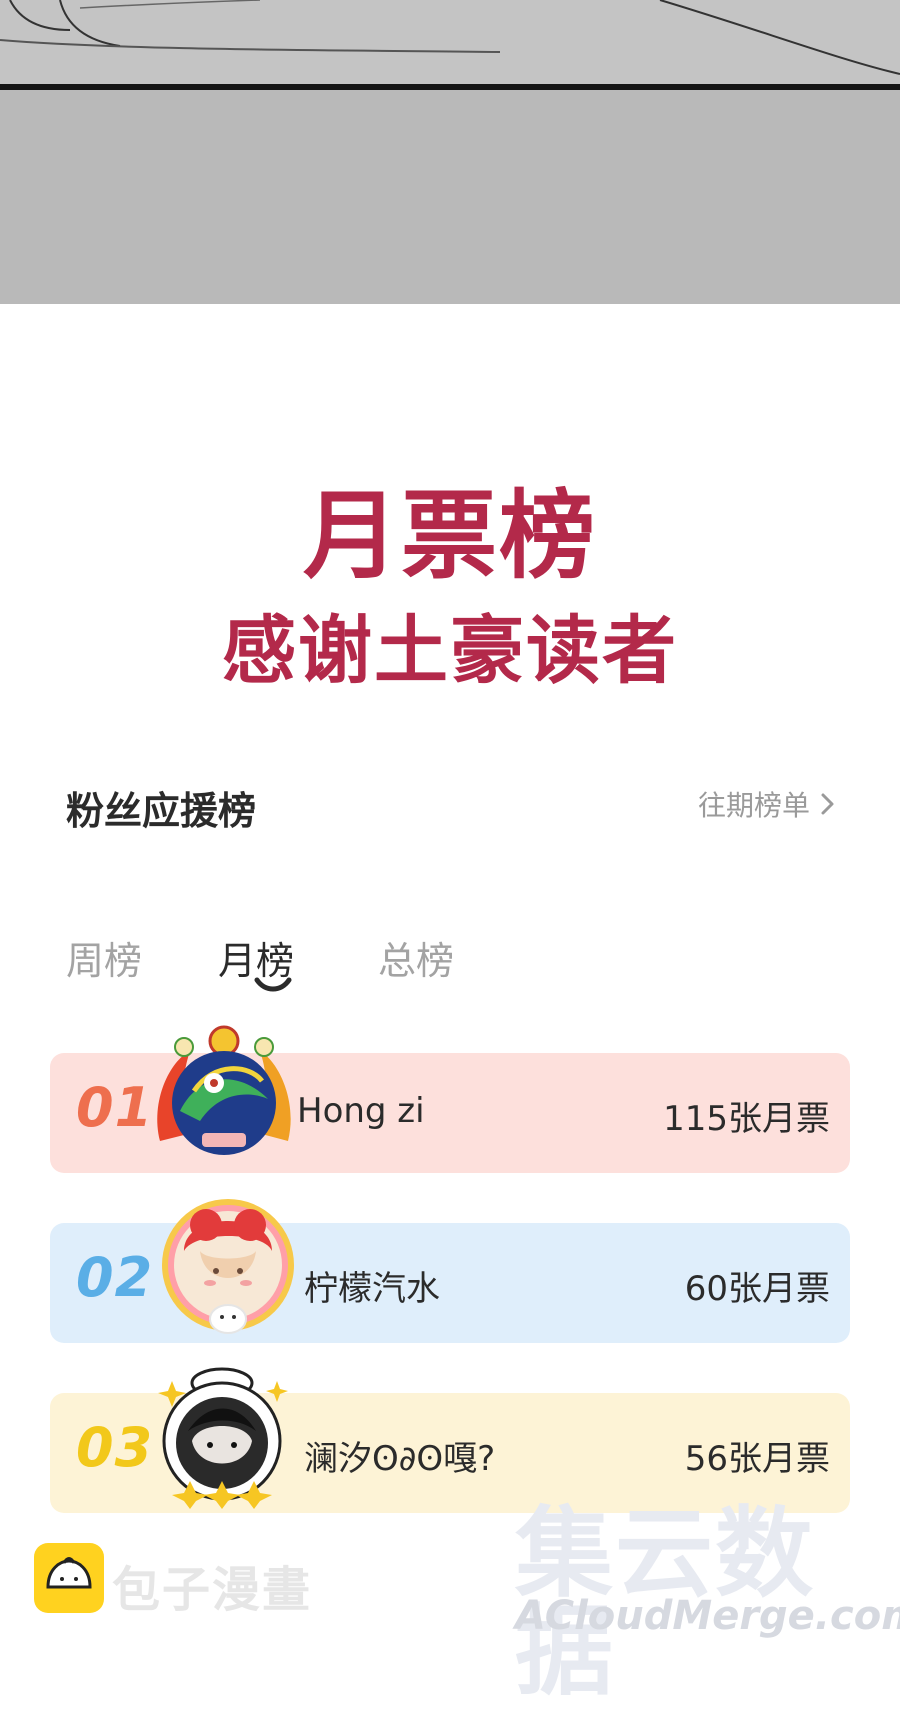 The width and height of the screenshot is (900, 1709). I want to click on dragon-badge-avatar, so click(224, 1090).